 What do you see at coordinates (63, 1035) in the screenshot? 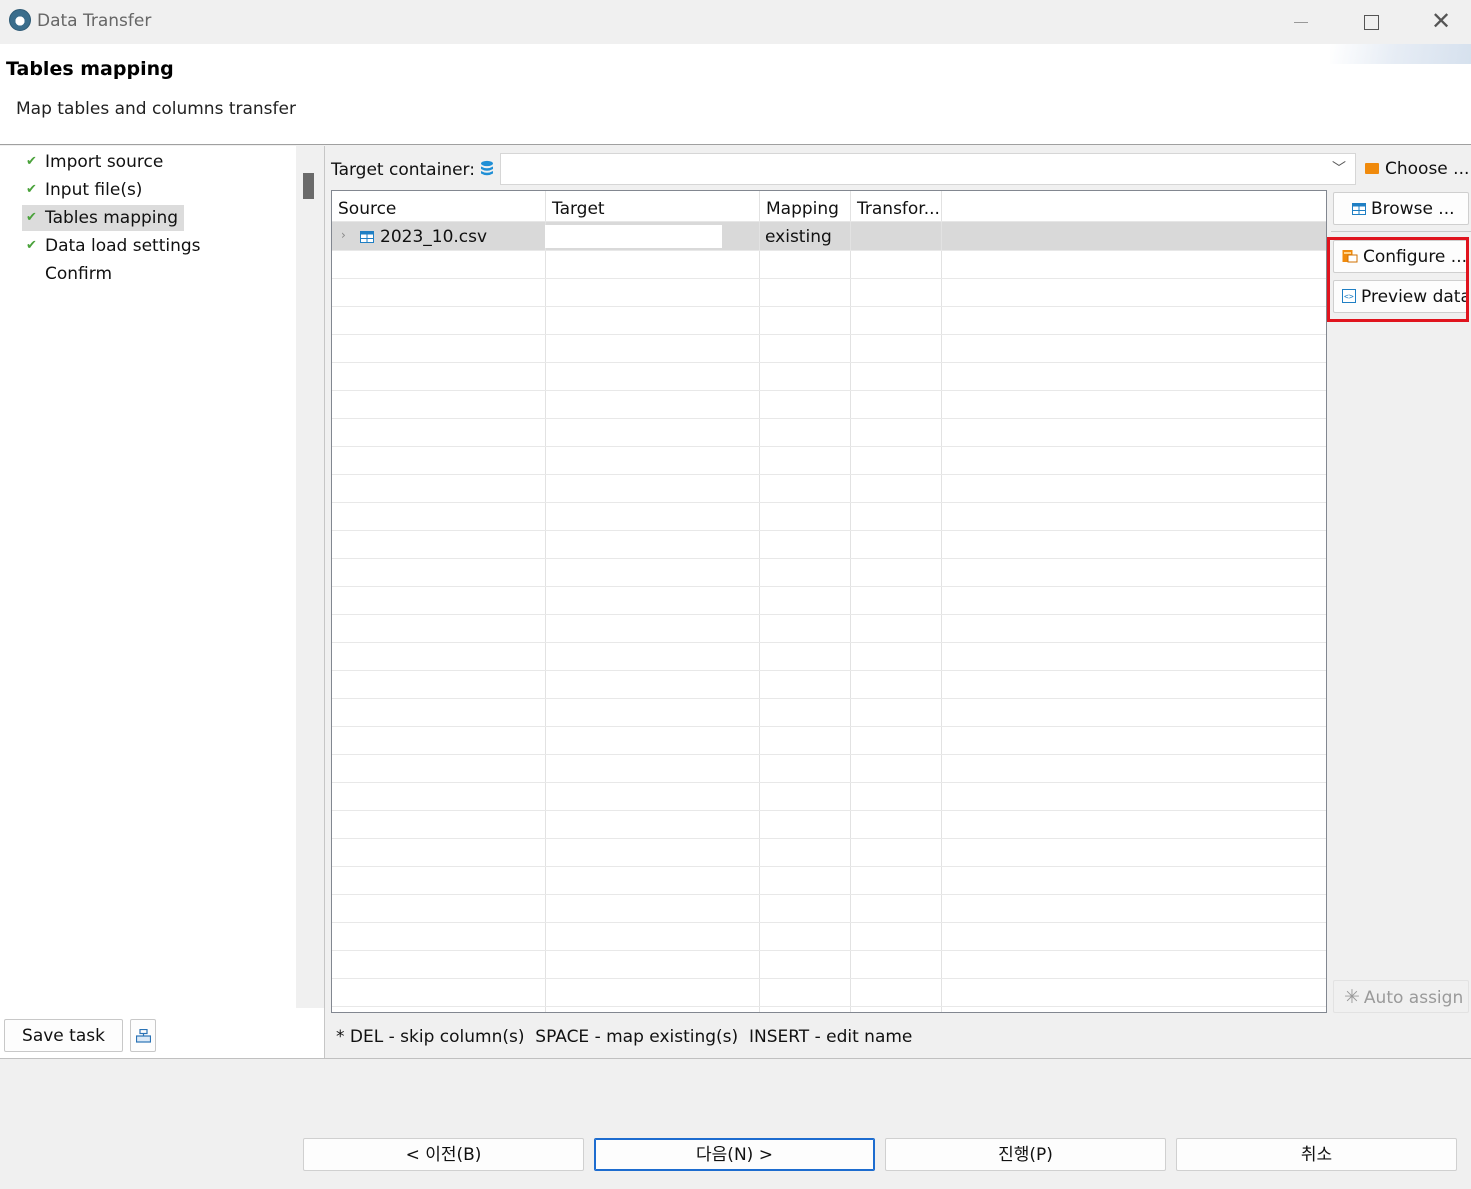
I see `save-task-button: Save task` at bounding box center [63, 1035].